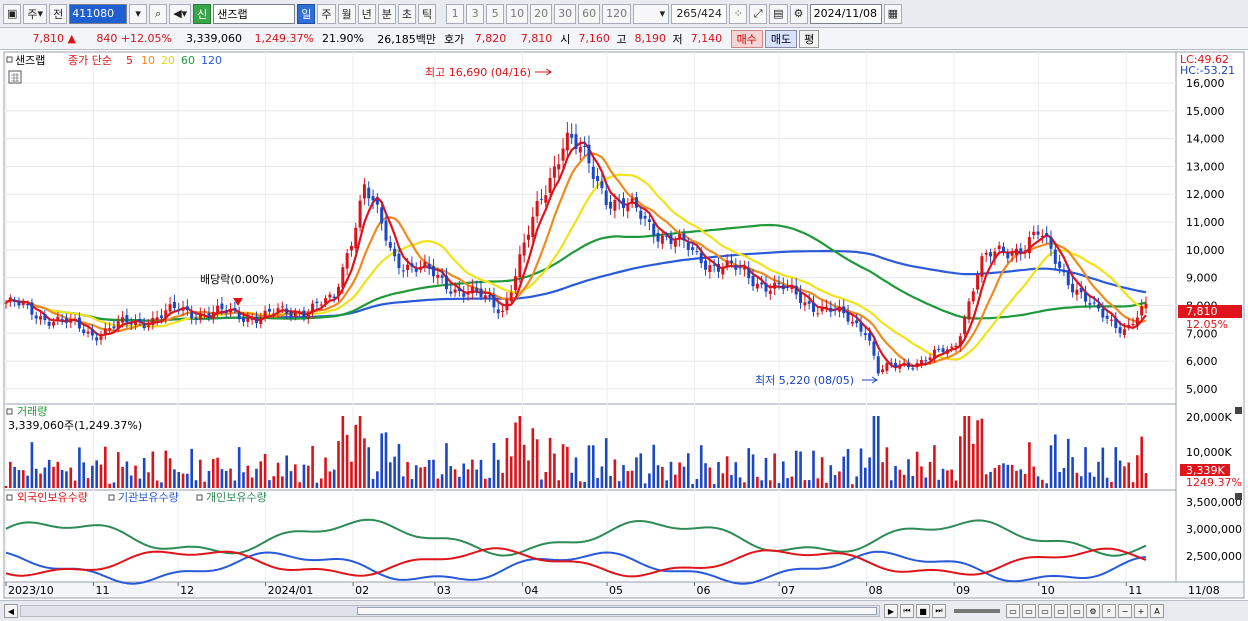 The image size is (1248, 621). Describe the element at coordinates (1125, 611) in the screenshot. I see `zoom-out-icon: −` at that location.